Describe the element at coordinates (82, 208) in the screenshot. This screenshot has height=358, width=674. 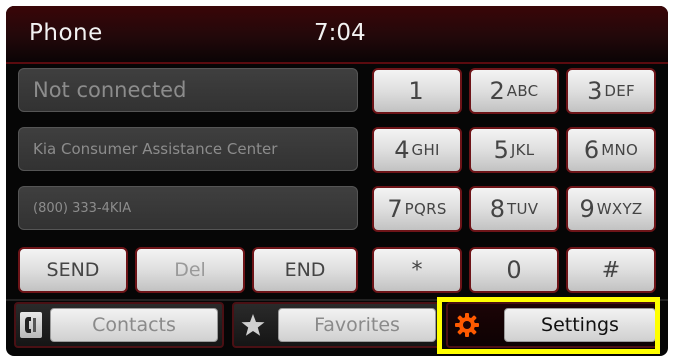
I see `phone-number-text: (800) 333-4KIA` at that location.